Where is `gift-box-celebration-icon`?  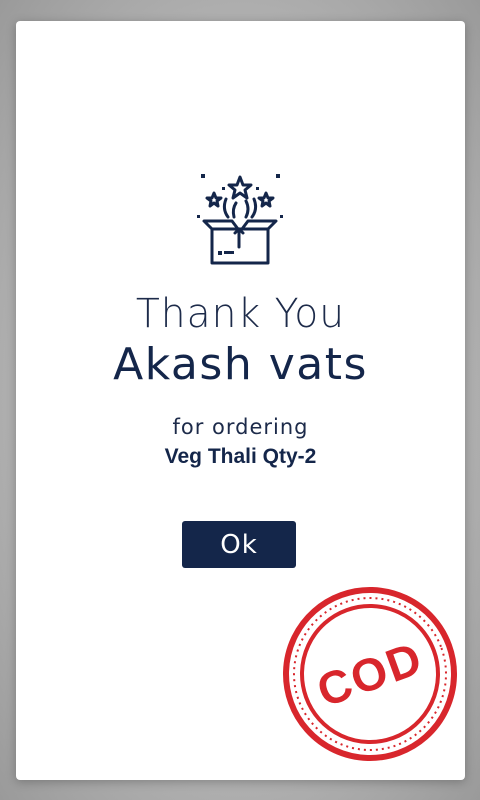
gift-box-celebration-icon is located at coordinates (240, 219).